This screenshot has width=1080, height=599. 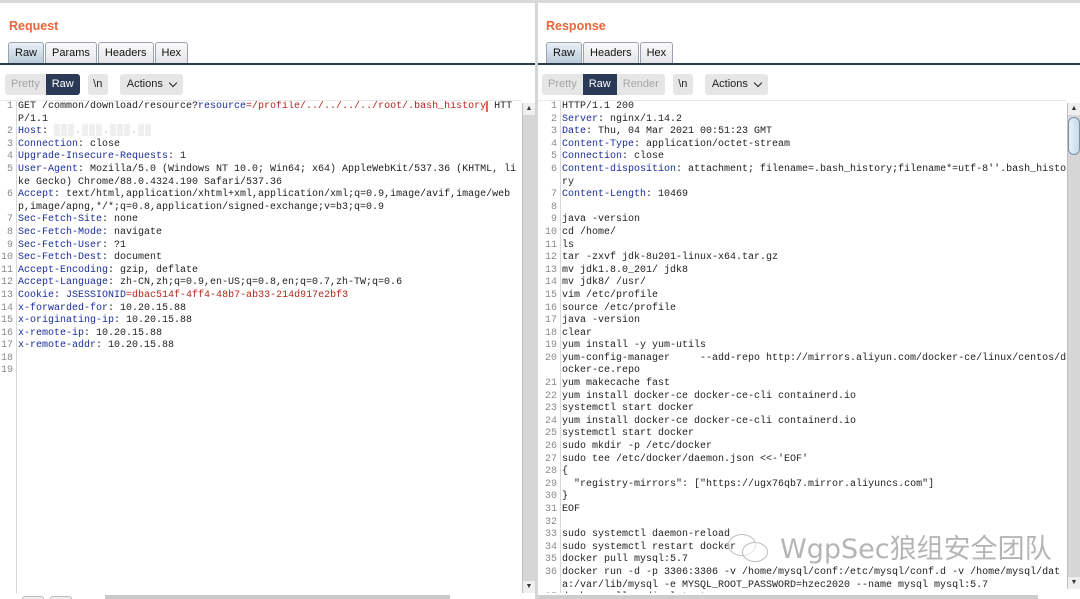 I want to click on line-content: yum makecache fast, so click(x=813, y=384).